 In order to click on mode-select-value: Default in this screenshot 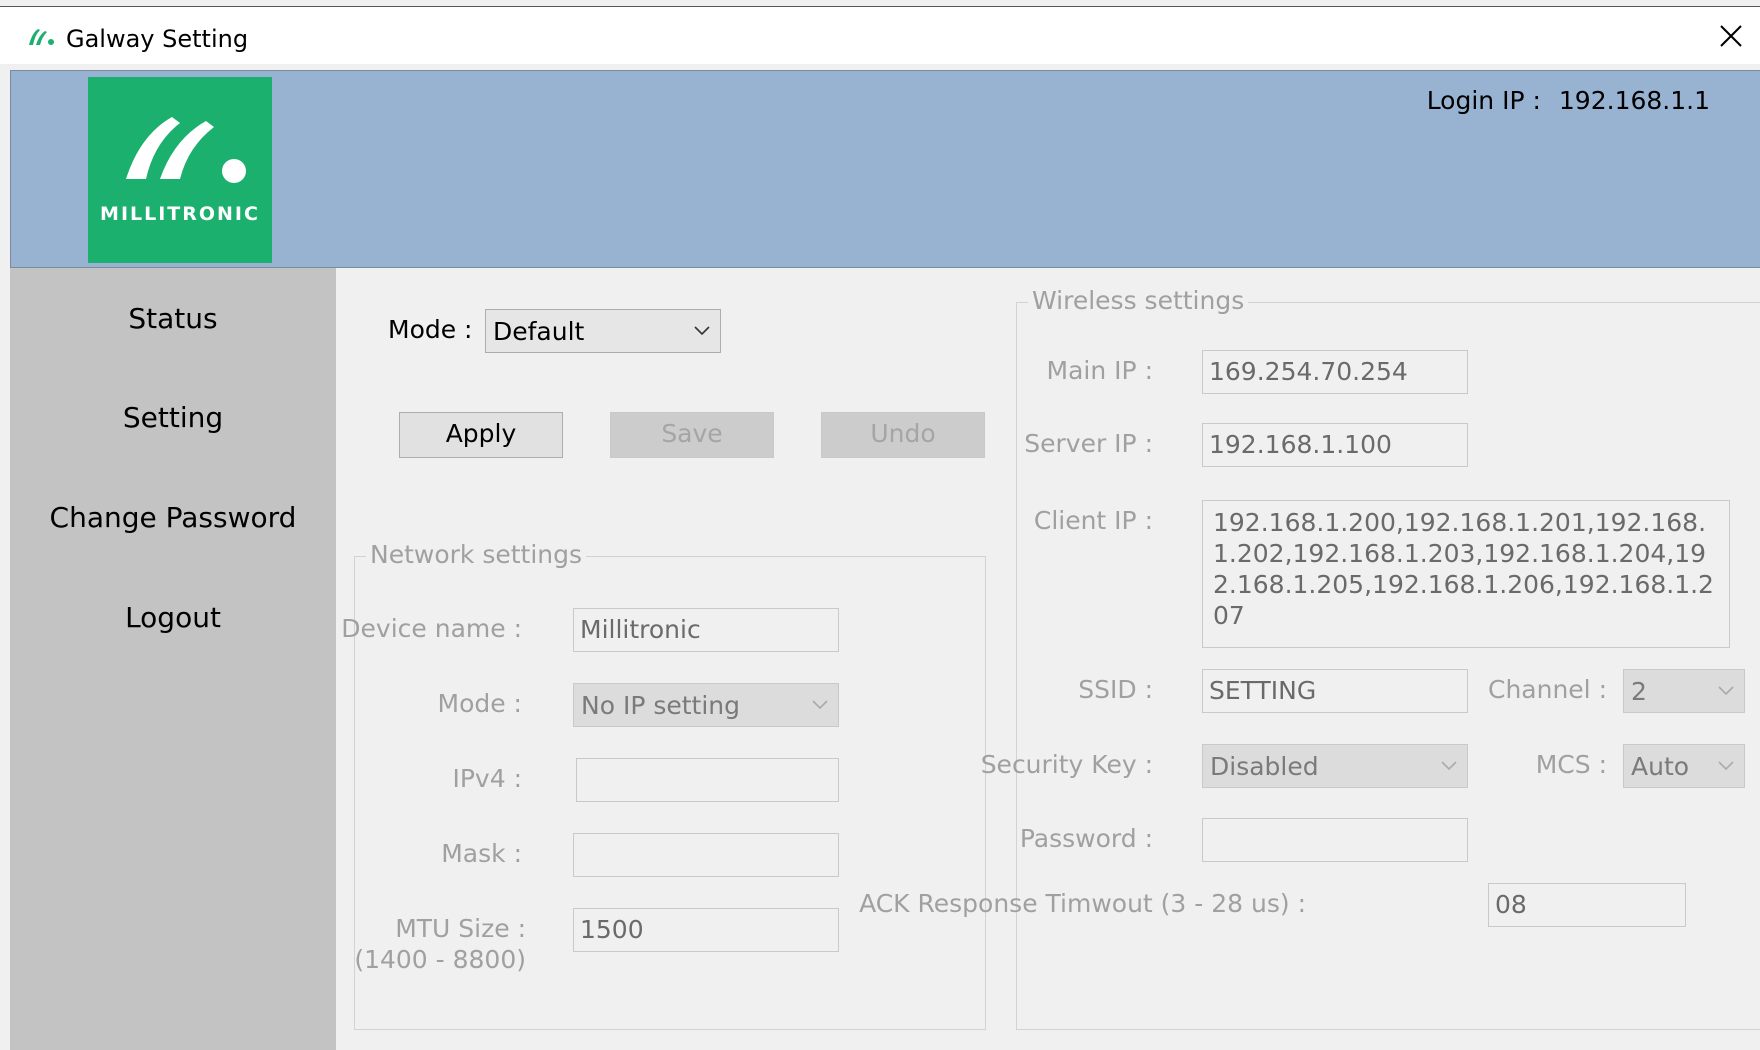, I will do `click(539, 331)`.